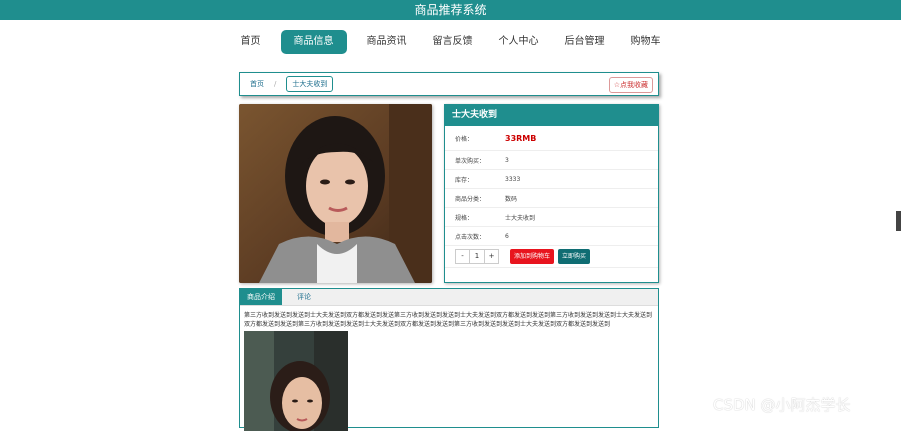  I want to click on main-nav: 首页 商品信息 商品资讯 留言反馈 个人中心 后台管理 购物车, so click(450, 42).